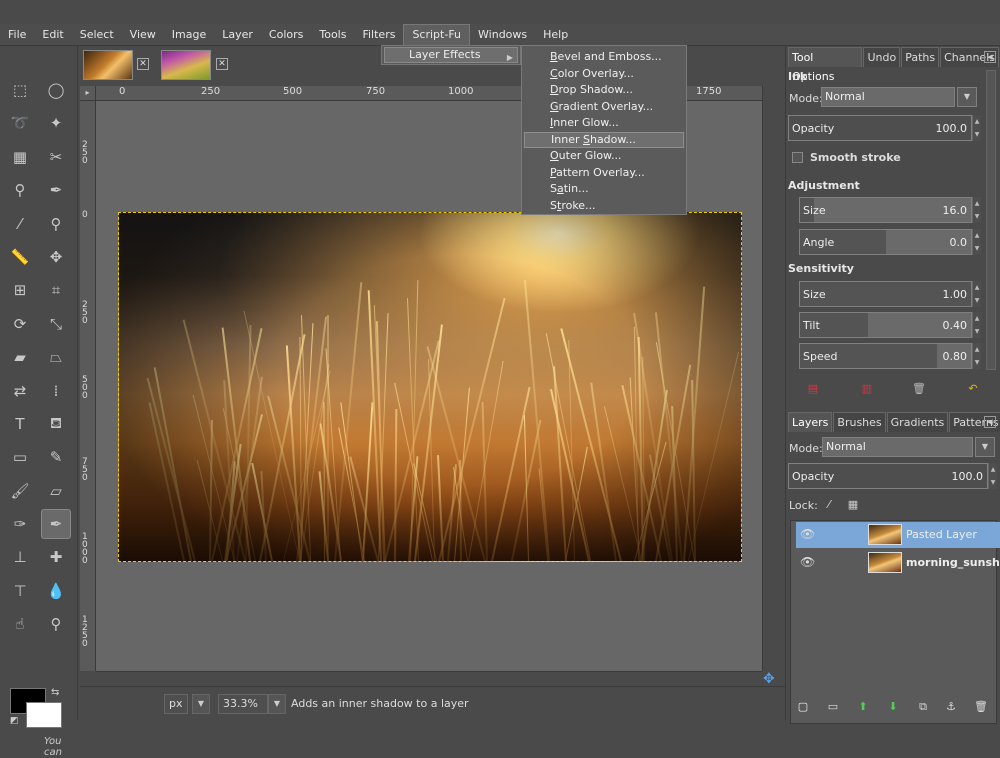  What do you see at coordinates (56, 624) in the screenshot?
I see `dodge-burn-icon: ⚲` at bounding box center [56, 624].